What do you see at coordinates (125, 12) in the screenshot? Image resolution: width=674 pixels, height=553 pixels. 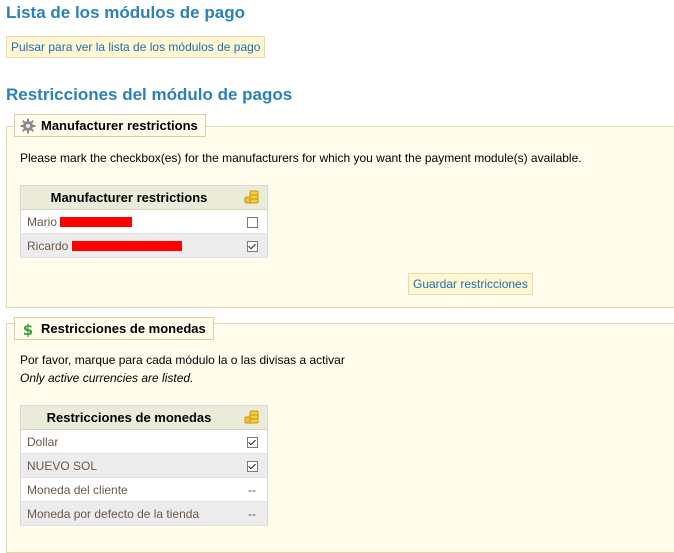 I see `payment-modules-list-title: Lista de los módulos de pago` at bounding box center [125, 12].